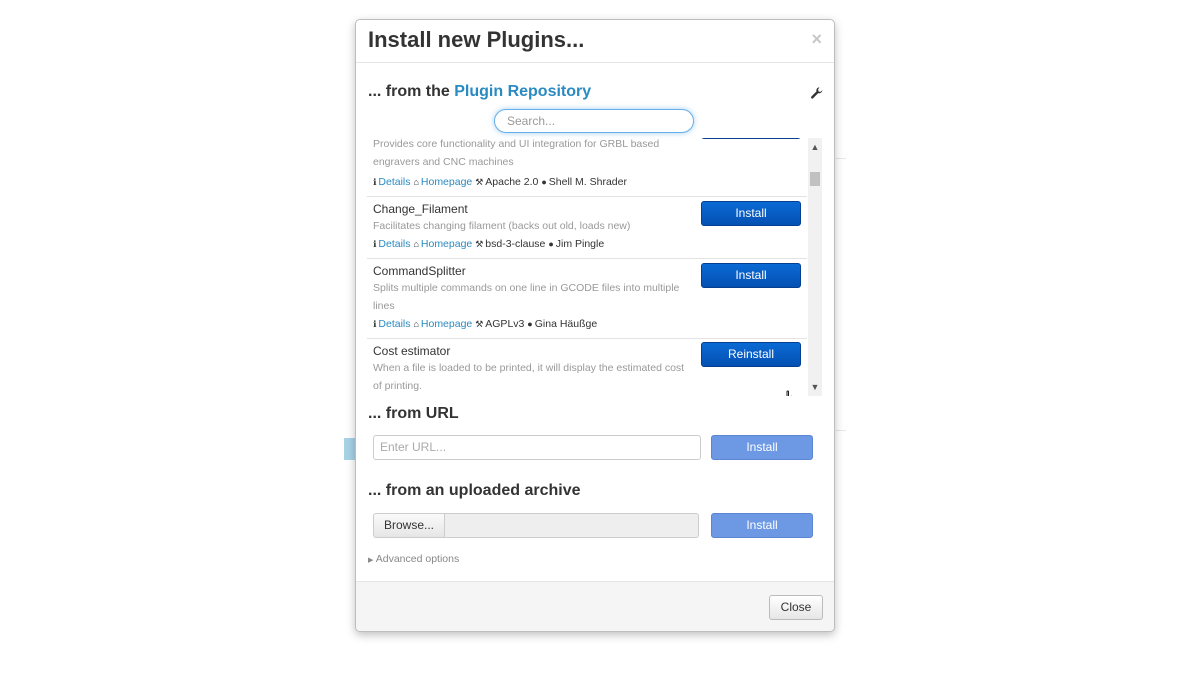 This screenshot has height=675, width=1200. What do you see at coordinates (420, 209) in the screenshot?
I see `plugin-name: Change_Filament` at bounding box center [420, 209].